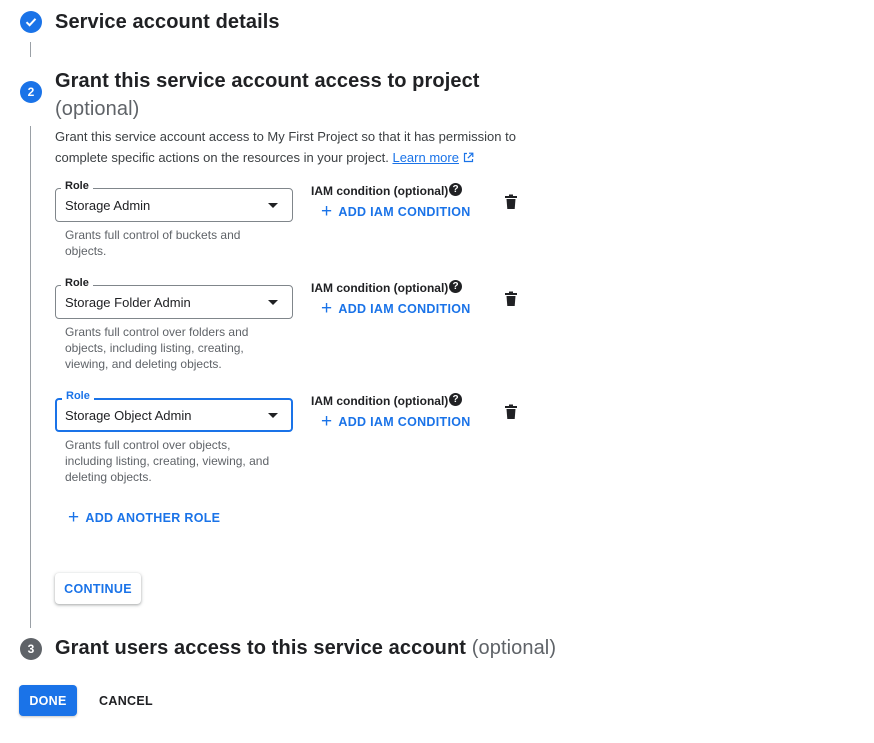 The image size is (874, 743). I want to click on step-connector, so click(30, 49).